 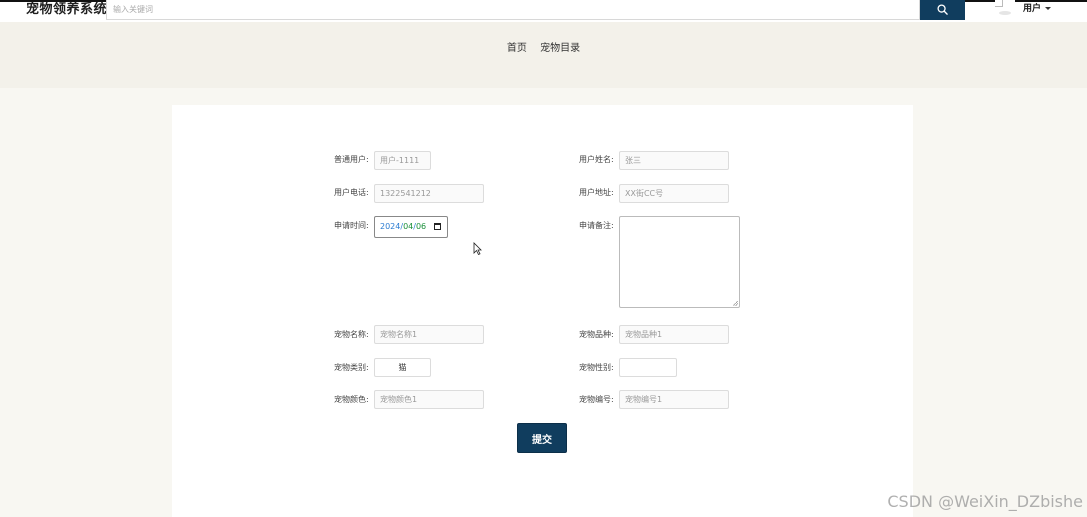 I want to click on field-label-pet-name: 宠物名称:, so click(x=351, y=334).